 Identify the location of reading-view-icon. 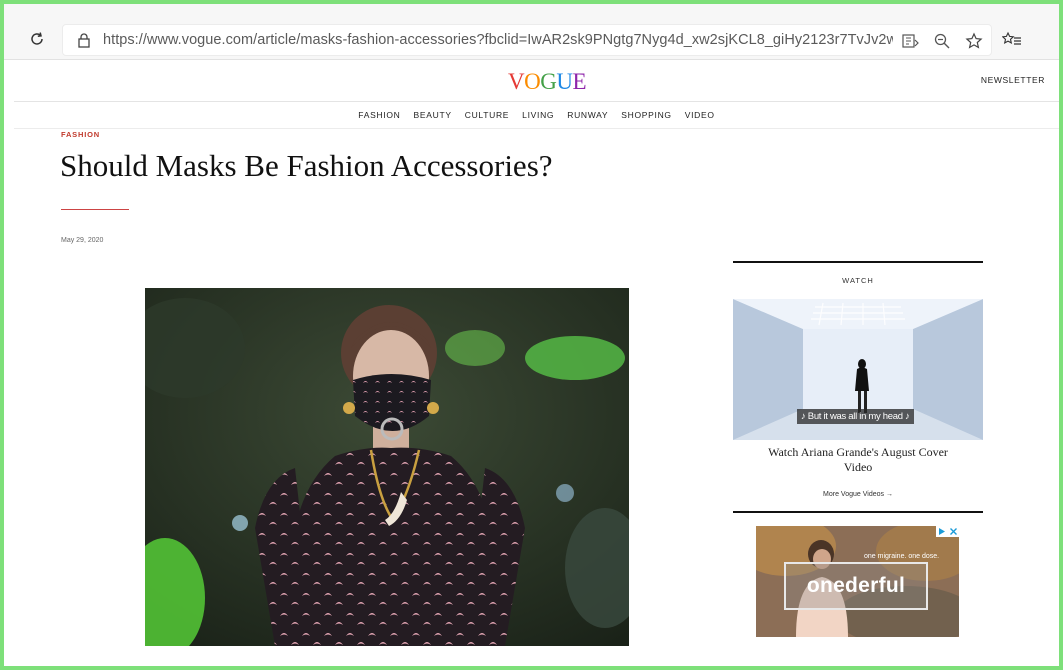
(910, 41).